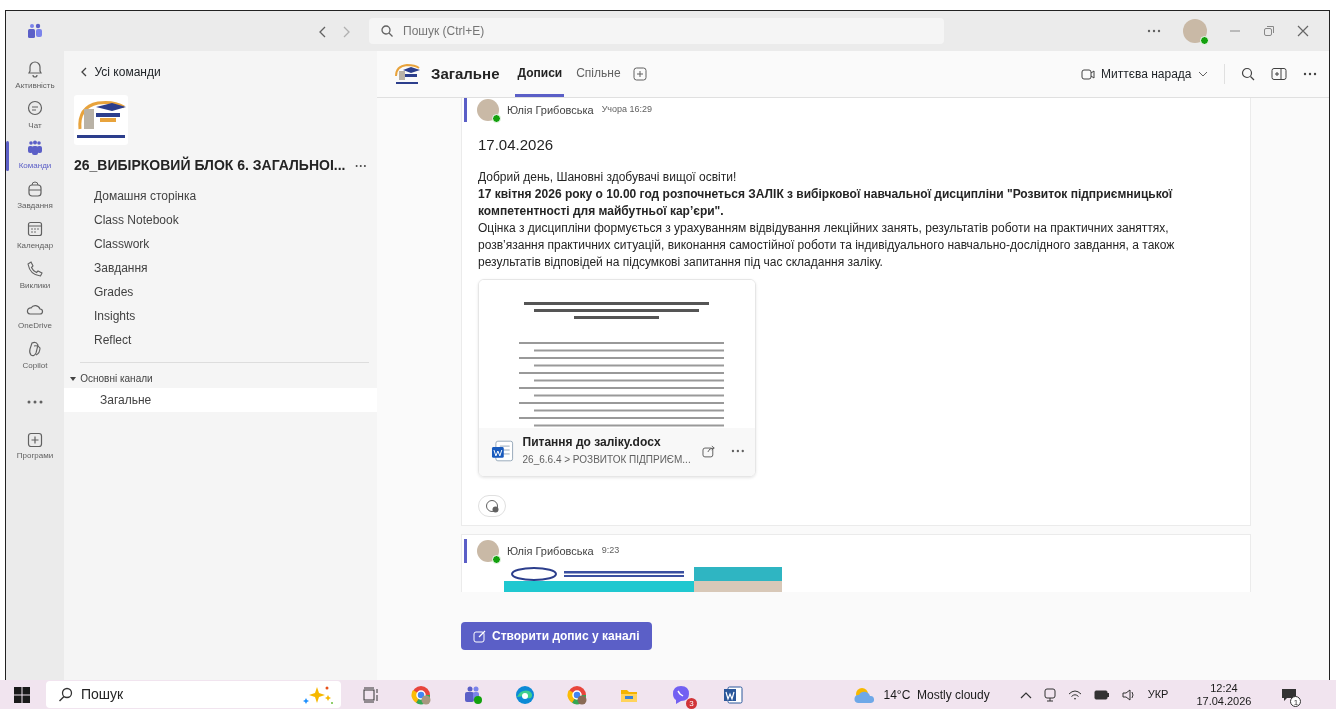  Describe the element at coordinates (592, 442) in the screenshot. I see `file-name: Питання до заліку.docx` at that location.